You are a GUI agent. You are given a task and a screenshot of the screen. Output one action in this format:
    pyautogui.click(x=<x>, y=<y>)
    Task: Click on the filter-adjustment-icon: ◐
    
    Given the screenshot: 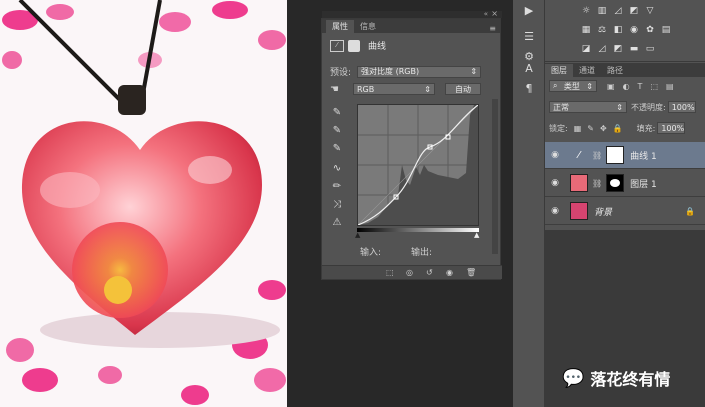 What is the action you would take?
    pyautogui.click(x=626, y=86)
    